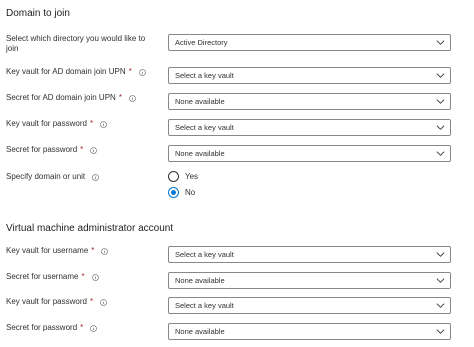 This screenshot has width=474, height=347. I want to click on radio-option-yes: Yes, so click(183, 176).